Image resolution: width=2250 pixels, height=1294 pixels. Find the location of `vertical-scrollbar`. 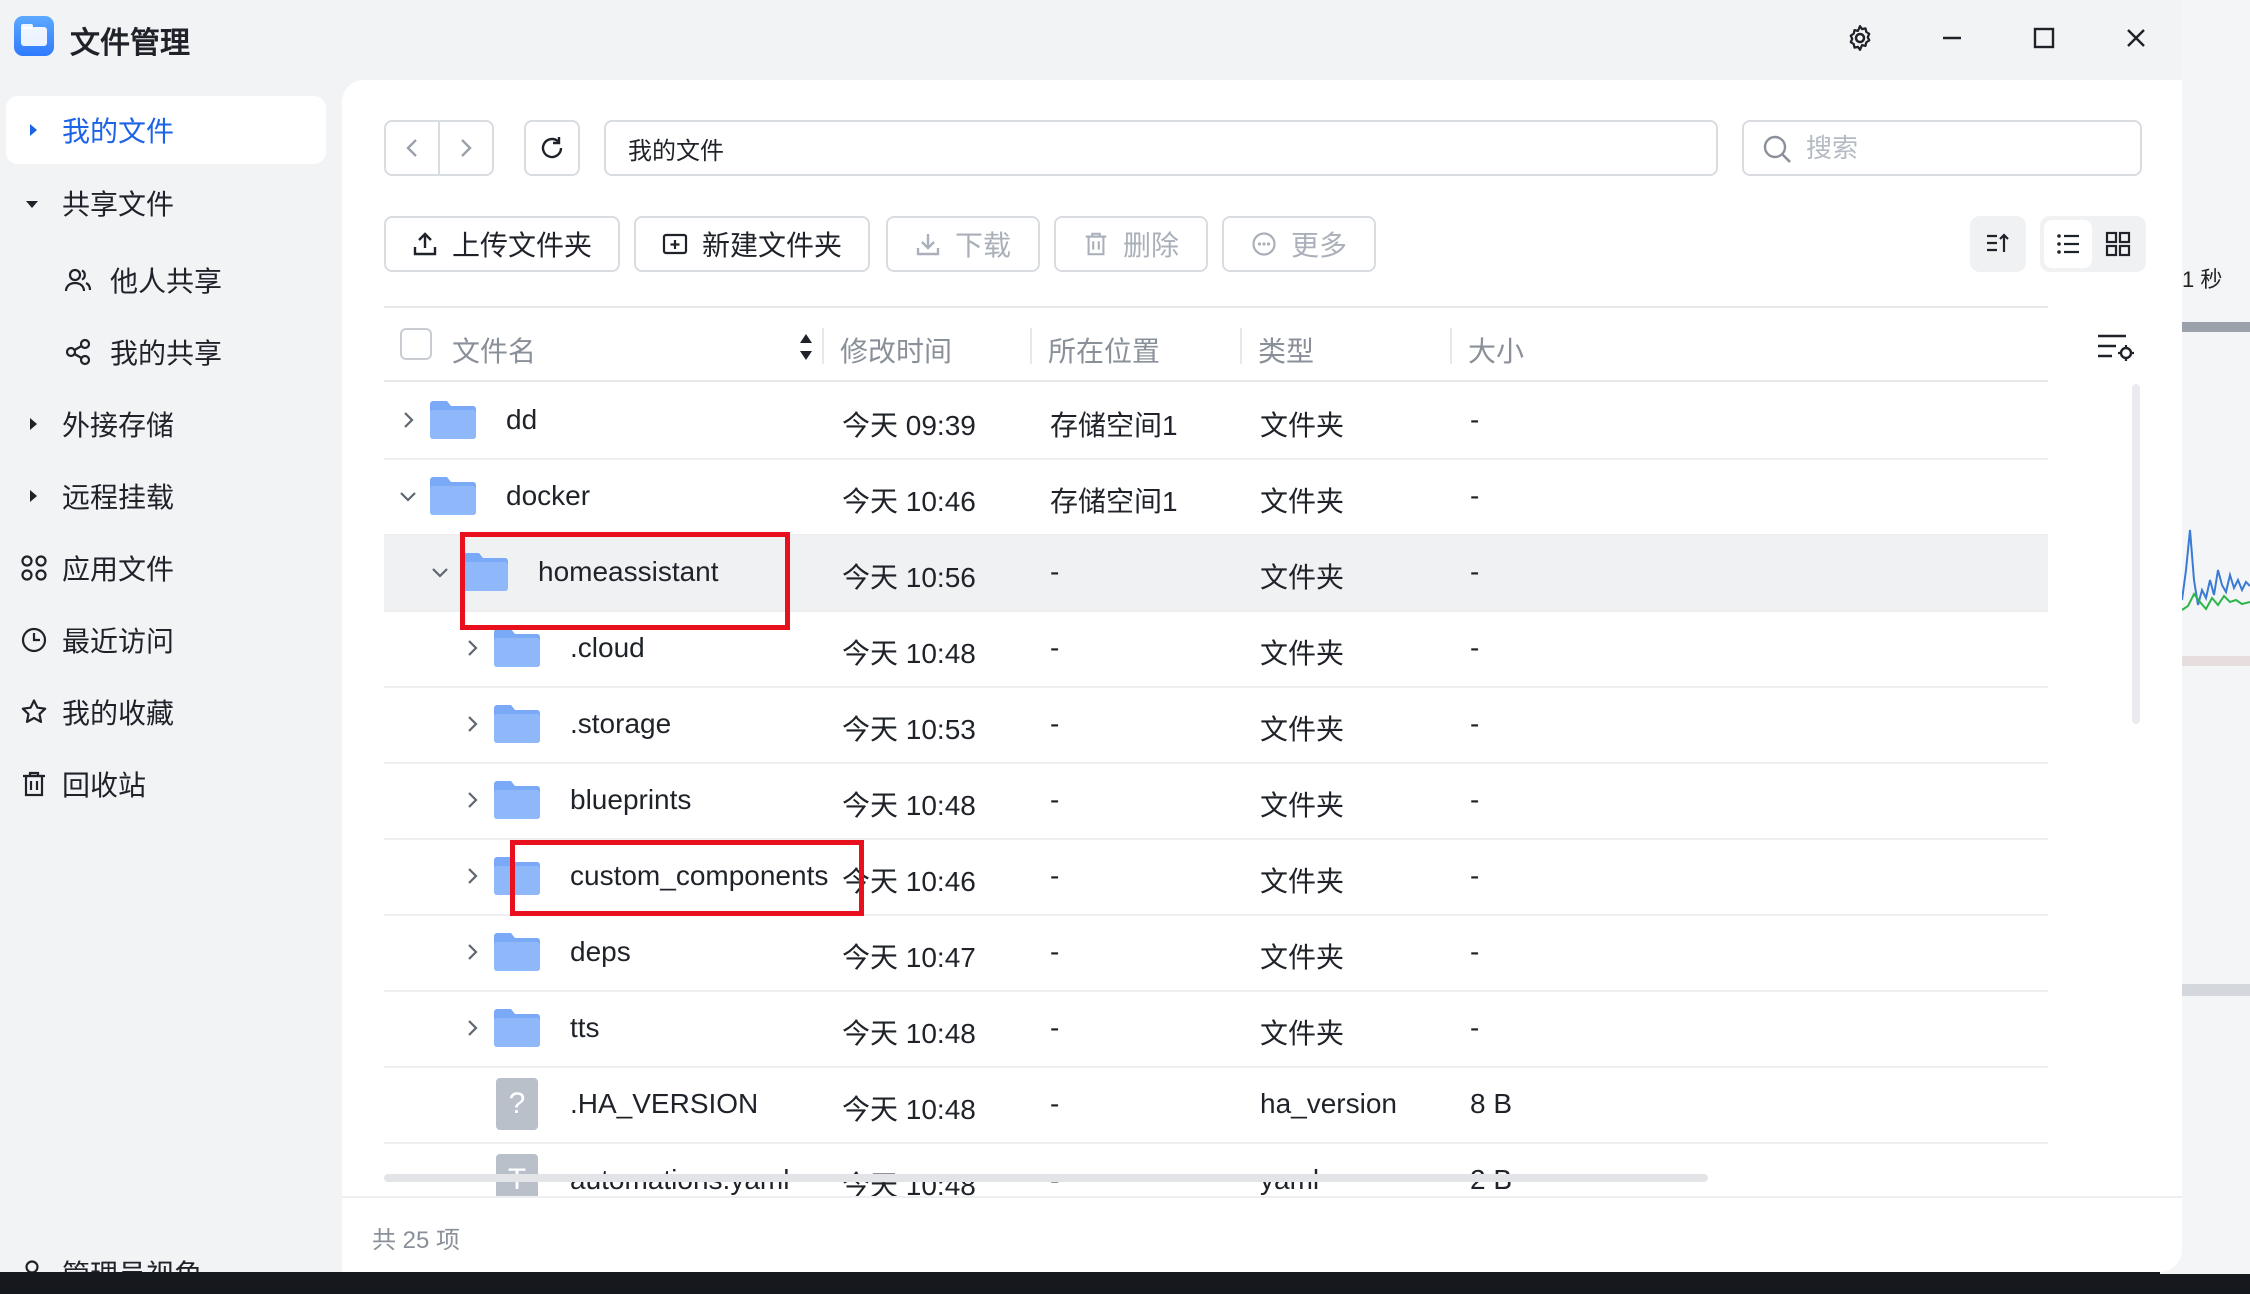

vertical-scrollbar is located at coordinates (2136, 554).